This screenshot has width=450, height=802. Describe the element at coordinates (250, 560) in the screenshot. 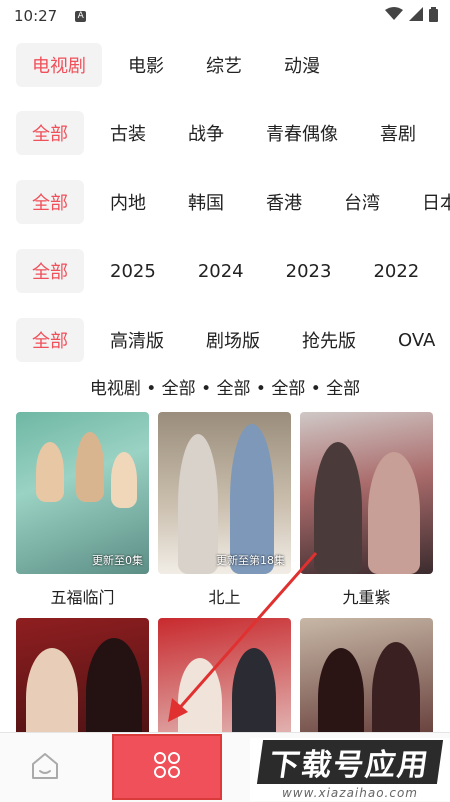

I see `update-tag: 更新至第18集` at that location.